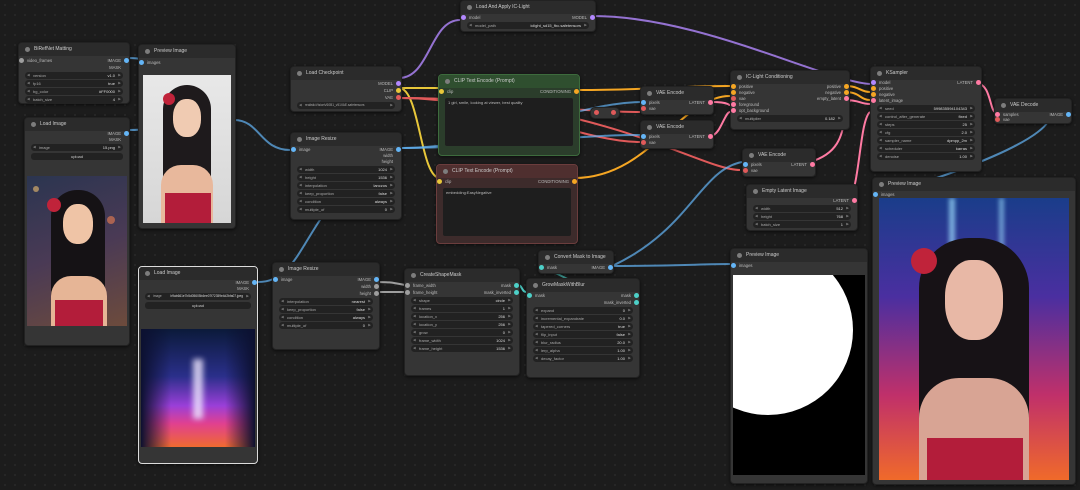  Describe the element at coordinates (790, 118) in the screenshot. I see `widget-multiplier: multiplier0.182` at that location.